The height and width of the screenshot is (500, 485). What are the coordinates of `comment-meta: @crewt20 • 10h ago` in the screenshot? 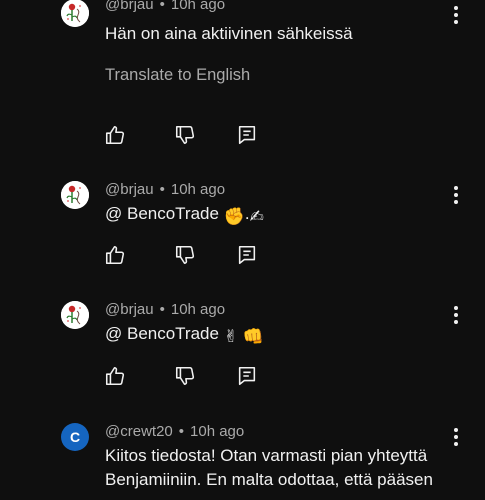 It's located at (174, 431).